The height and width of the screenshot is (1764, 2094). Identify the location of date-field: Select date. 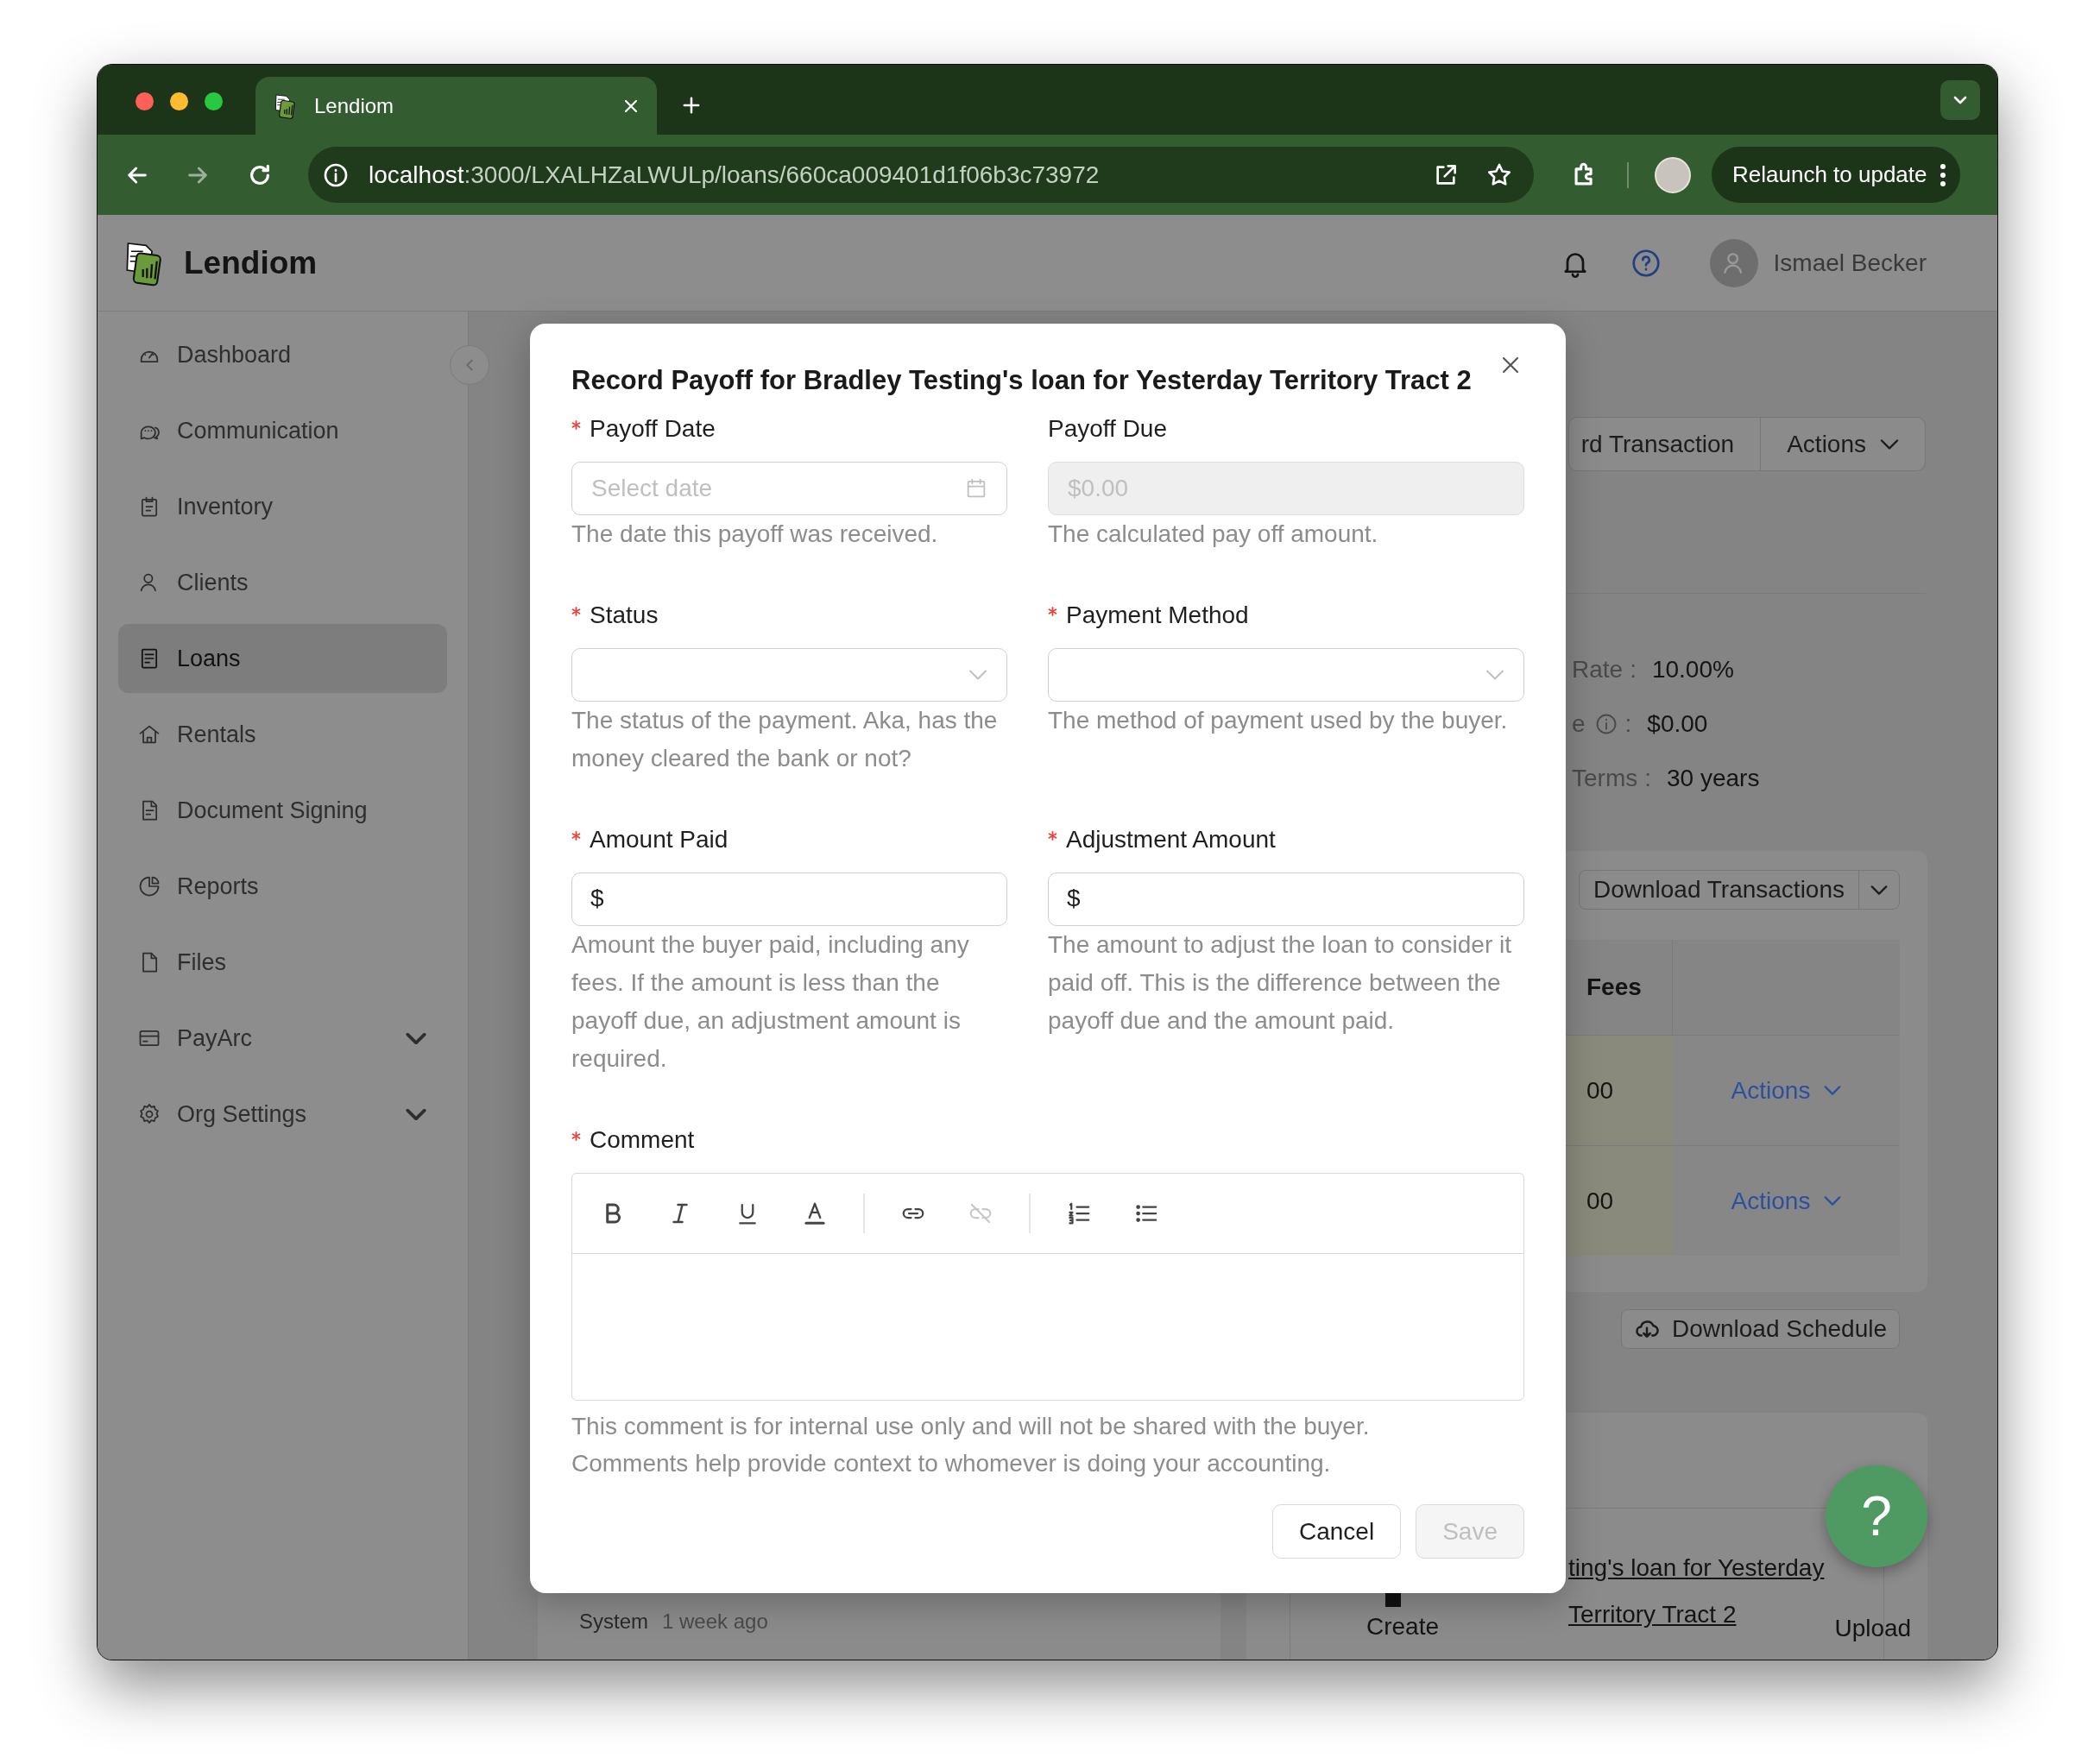
(789, 489).